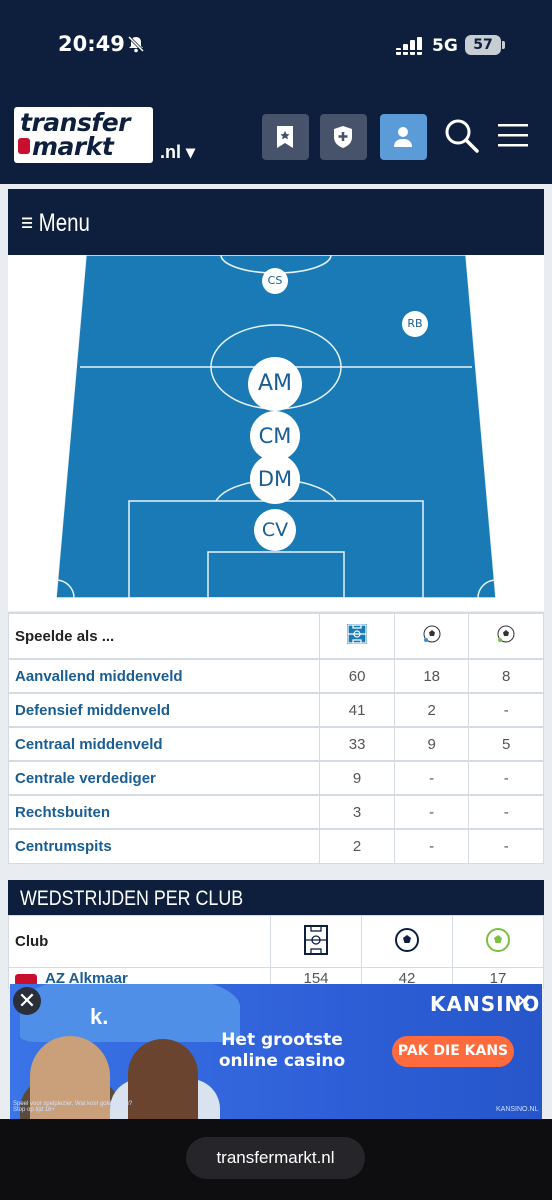 The height and width of the screenshot is (1200, 552). Describe the element at coordinates (164, 744) in the screenshot. I see `position-link: Centraal middenveld` at that location.